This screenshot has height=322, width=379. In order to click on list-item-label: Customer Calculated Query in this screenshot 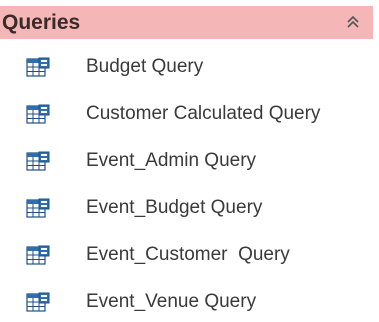, I will do `click(203, 113)`.